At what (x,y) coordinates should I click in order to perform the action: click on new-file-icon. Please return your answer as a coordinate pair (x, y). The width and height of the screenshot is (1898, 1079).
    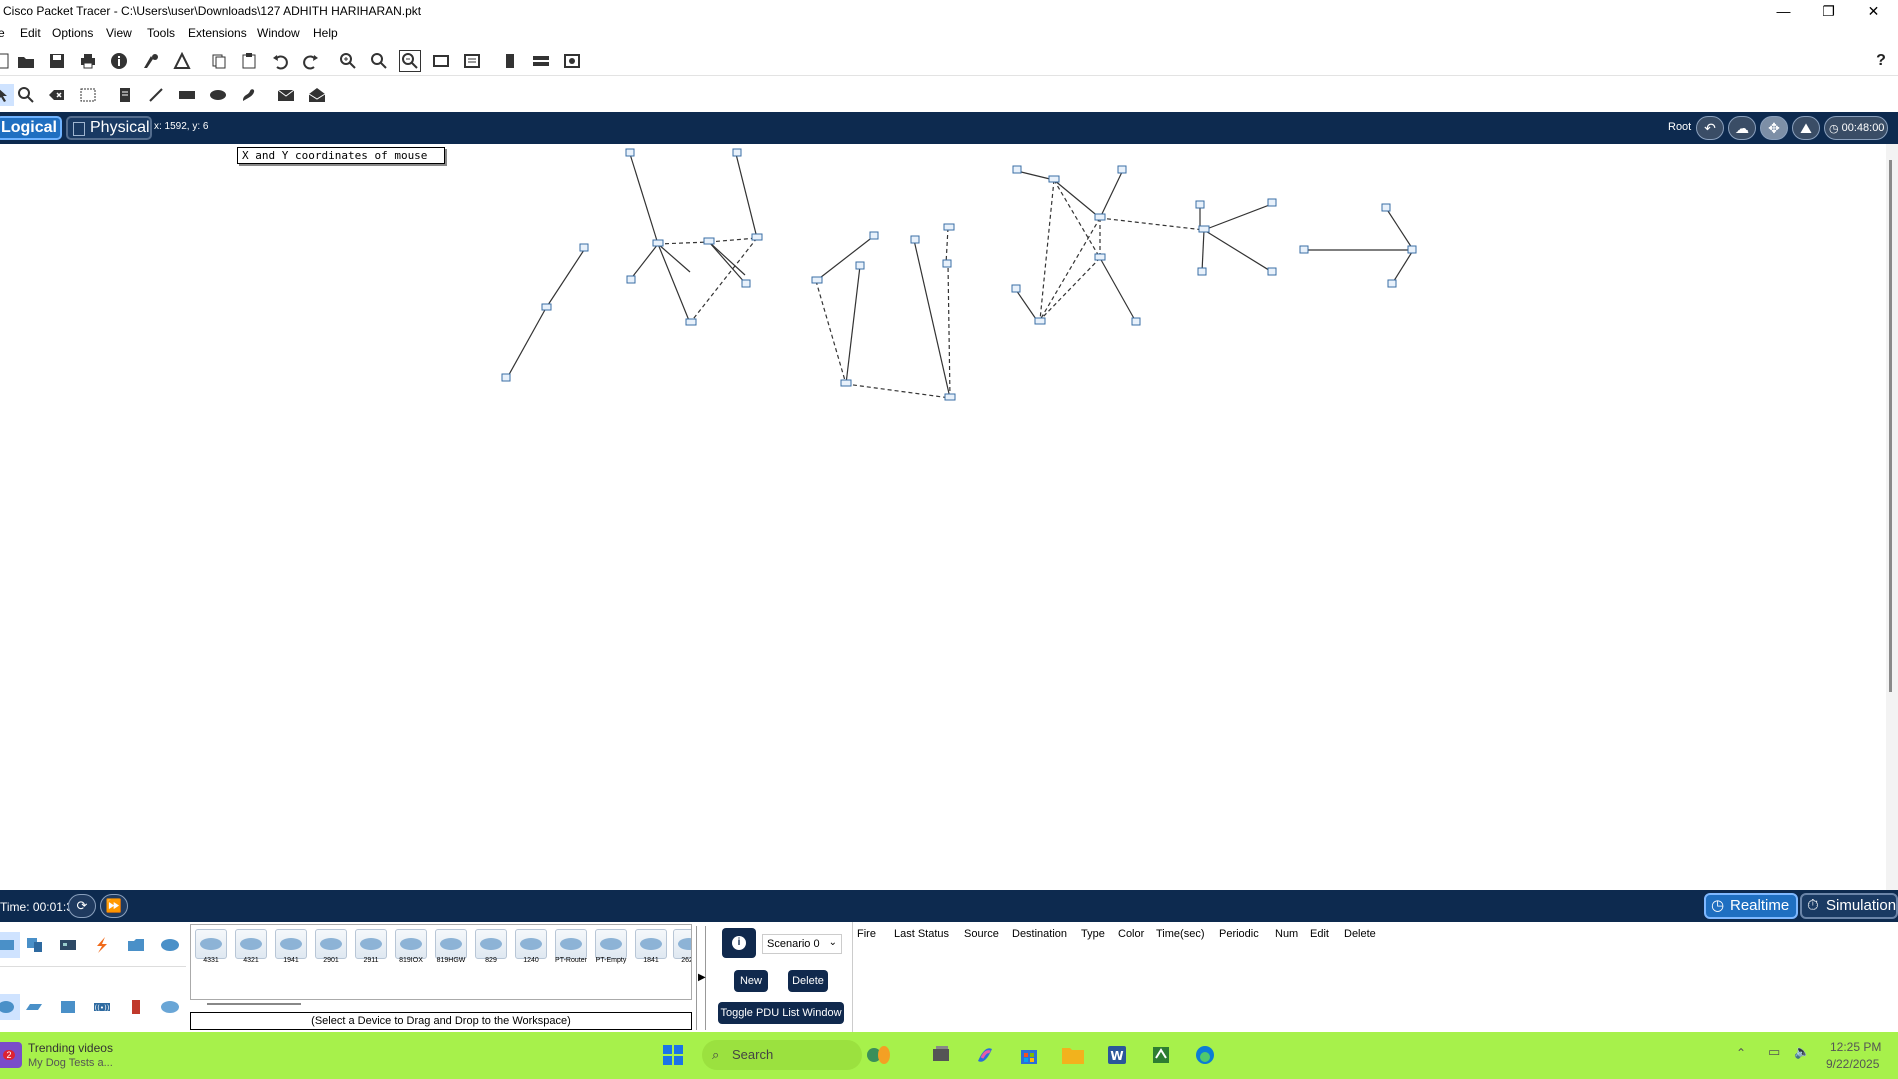
    Looking at the image, I should click on (7, 61).